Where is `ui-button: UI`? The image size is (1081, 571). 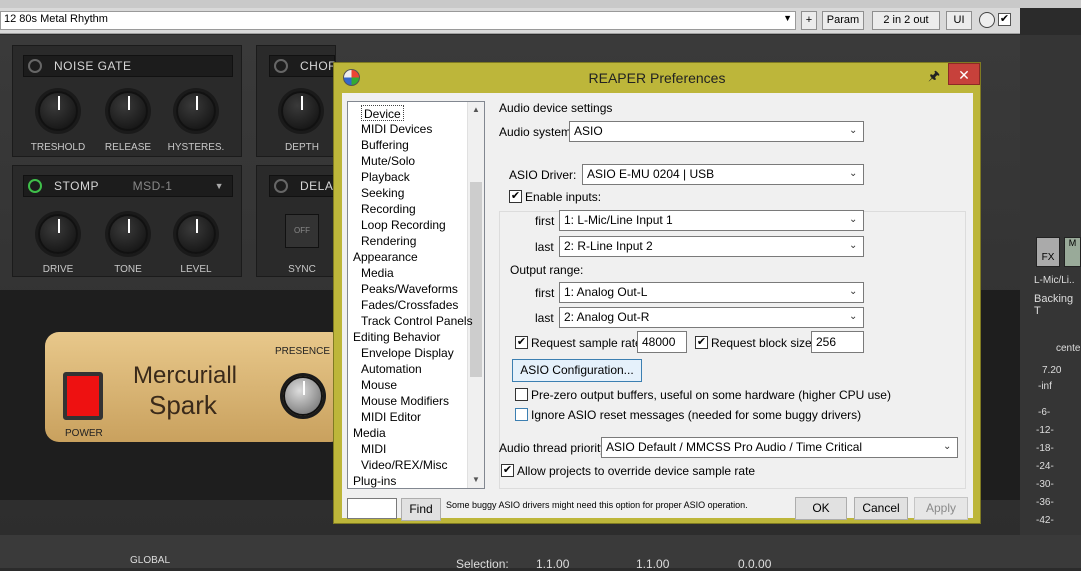
ui-button: UI is located at coordinates (959, 20).